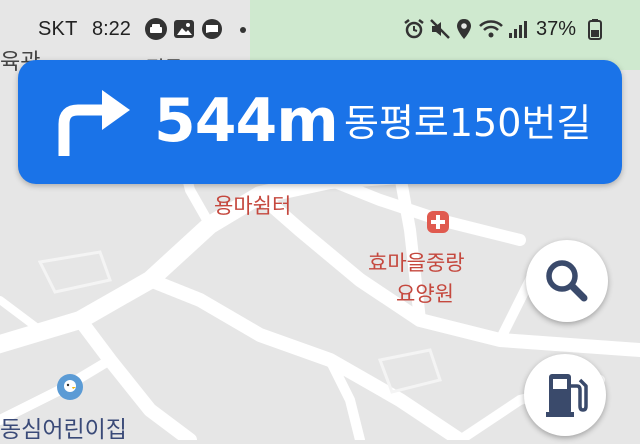 This screenshot has height=444, width=640. What do you see at coordinates (440, 29) in the screenshot?
I see `mute-icon` at bounding box center [440, 29].